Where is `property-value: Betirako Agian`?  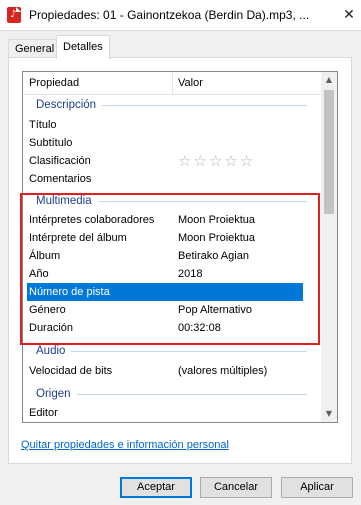
property-value: Betirako Agian is located at coordinates (213, 256).